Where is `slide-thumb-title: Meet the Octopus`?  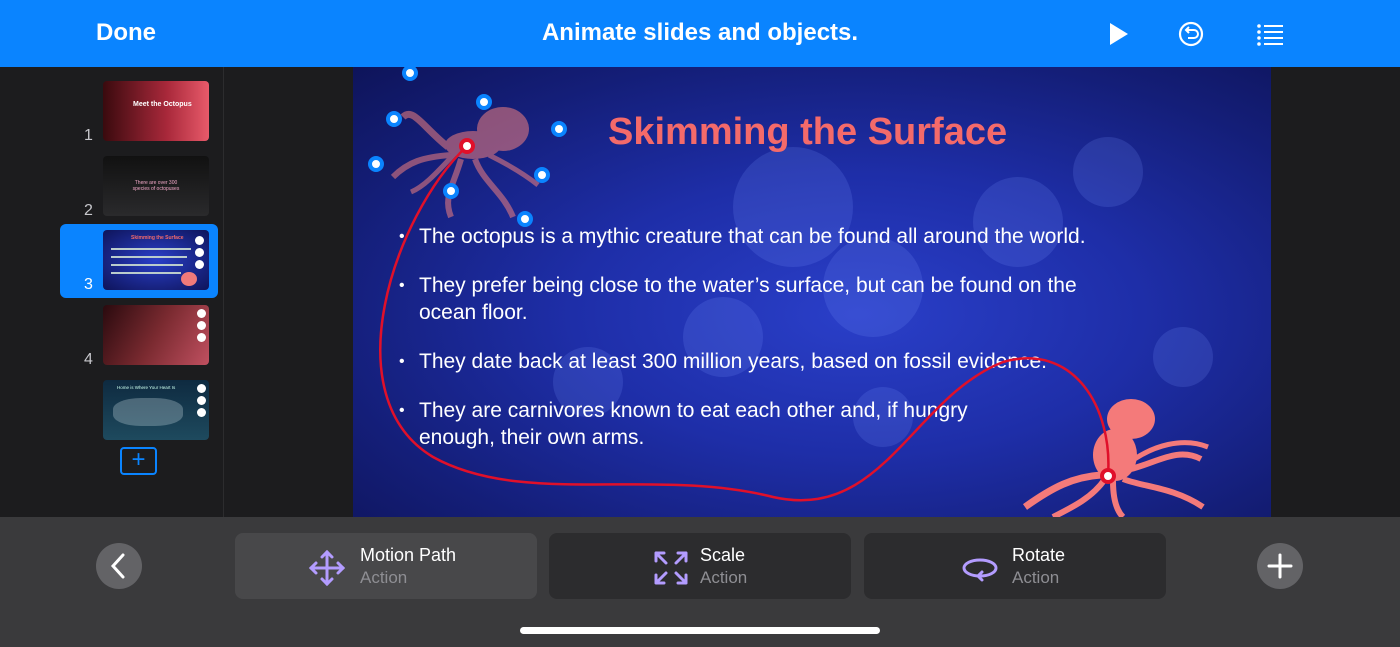 slide-thumb-title: Meet the Octopus is located at coordinates (162, 104).